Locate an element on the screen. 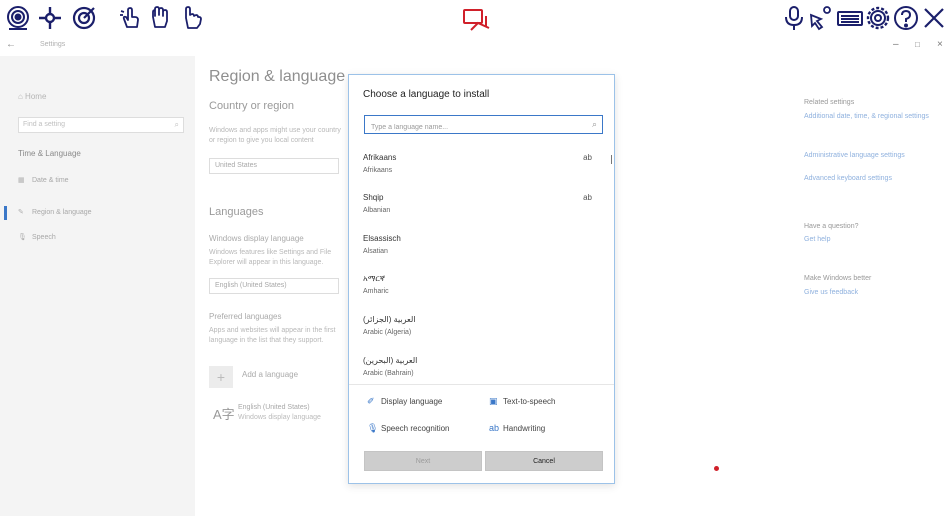 Image resolution: width=951 pixels, height=516 pixels. feature-handwriting: ab Handwriting is located at coordinates (517, 428).